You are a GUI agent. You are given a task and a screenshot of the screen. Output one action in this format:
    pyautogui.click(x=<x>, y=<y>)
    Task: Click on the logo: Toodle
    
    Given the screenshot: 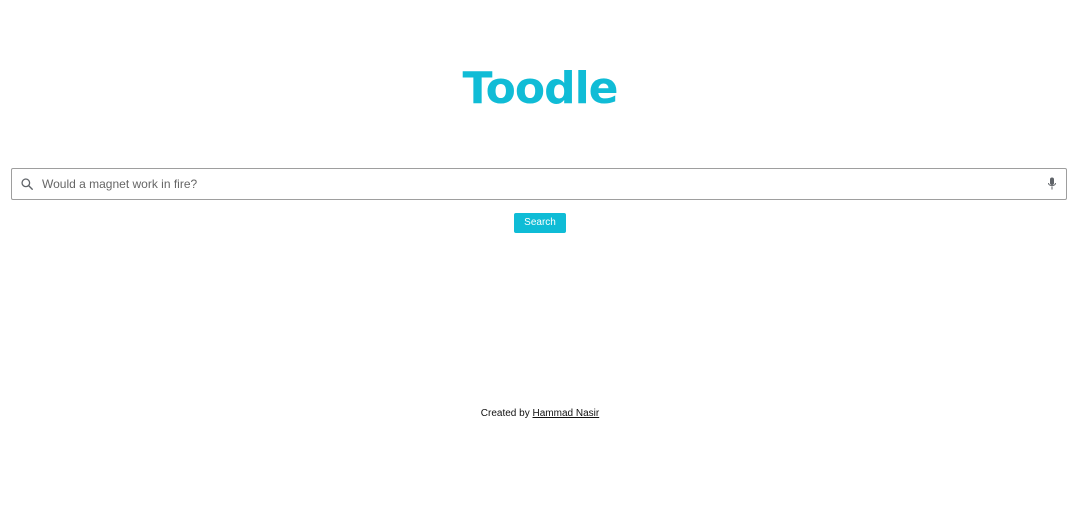 What is the action you would take?
    pyautogui.click(x=540, y=88)
    